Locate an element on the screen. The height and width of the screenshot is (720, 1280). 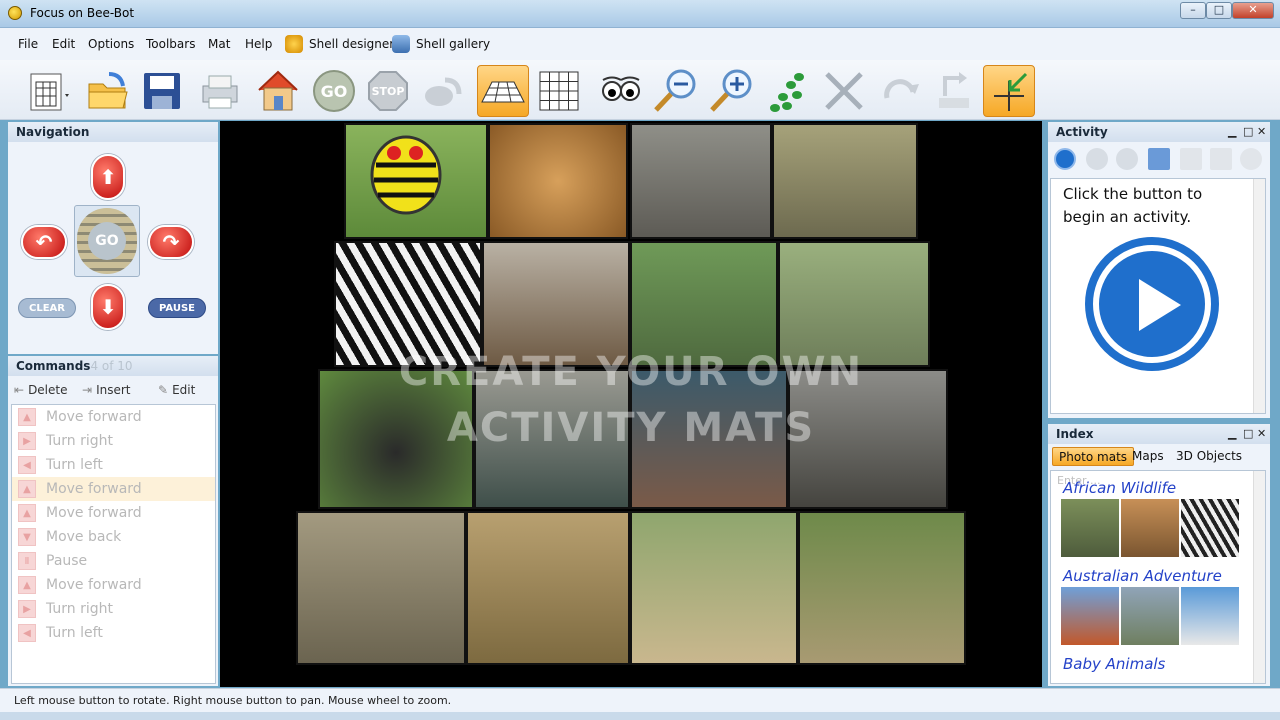
menu-mat: Mat is located at coordinates (219, 44).